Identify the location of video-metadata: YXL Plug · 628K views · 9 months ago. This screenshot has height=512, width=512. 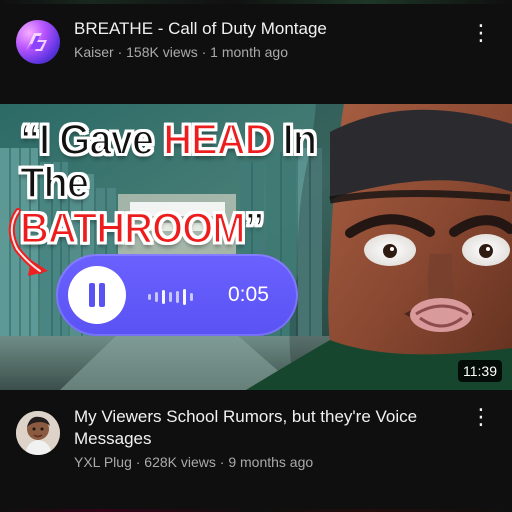
(194, 462).